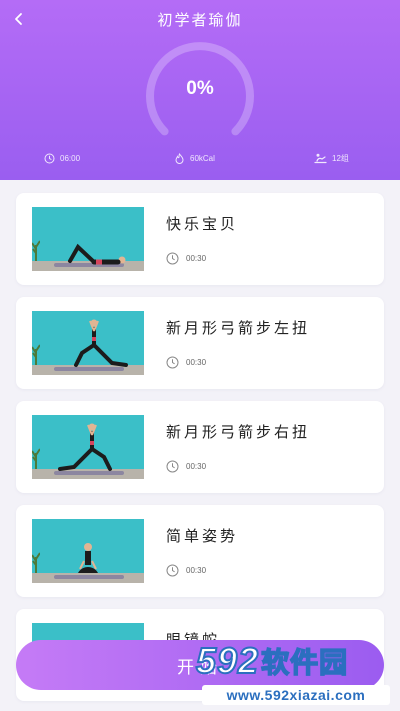 The width and height of the screenshot is (400, 711). What do you see at coordinates (200, 667) in the screenshot?
I see `start-button-label: 开始` at bounding box center [200, 667].